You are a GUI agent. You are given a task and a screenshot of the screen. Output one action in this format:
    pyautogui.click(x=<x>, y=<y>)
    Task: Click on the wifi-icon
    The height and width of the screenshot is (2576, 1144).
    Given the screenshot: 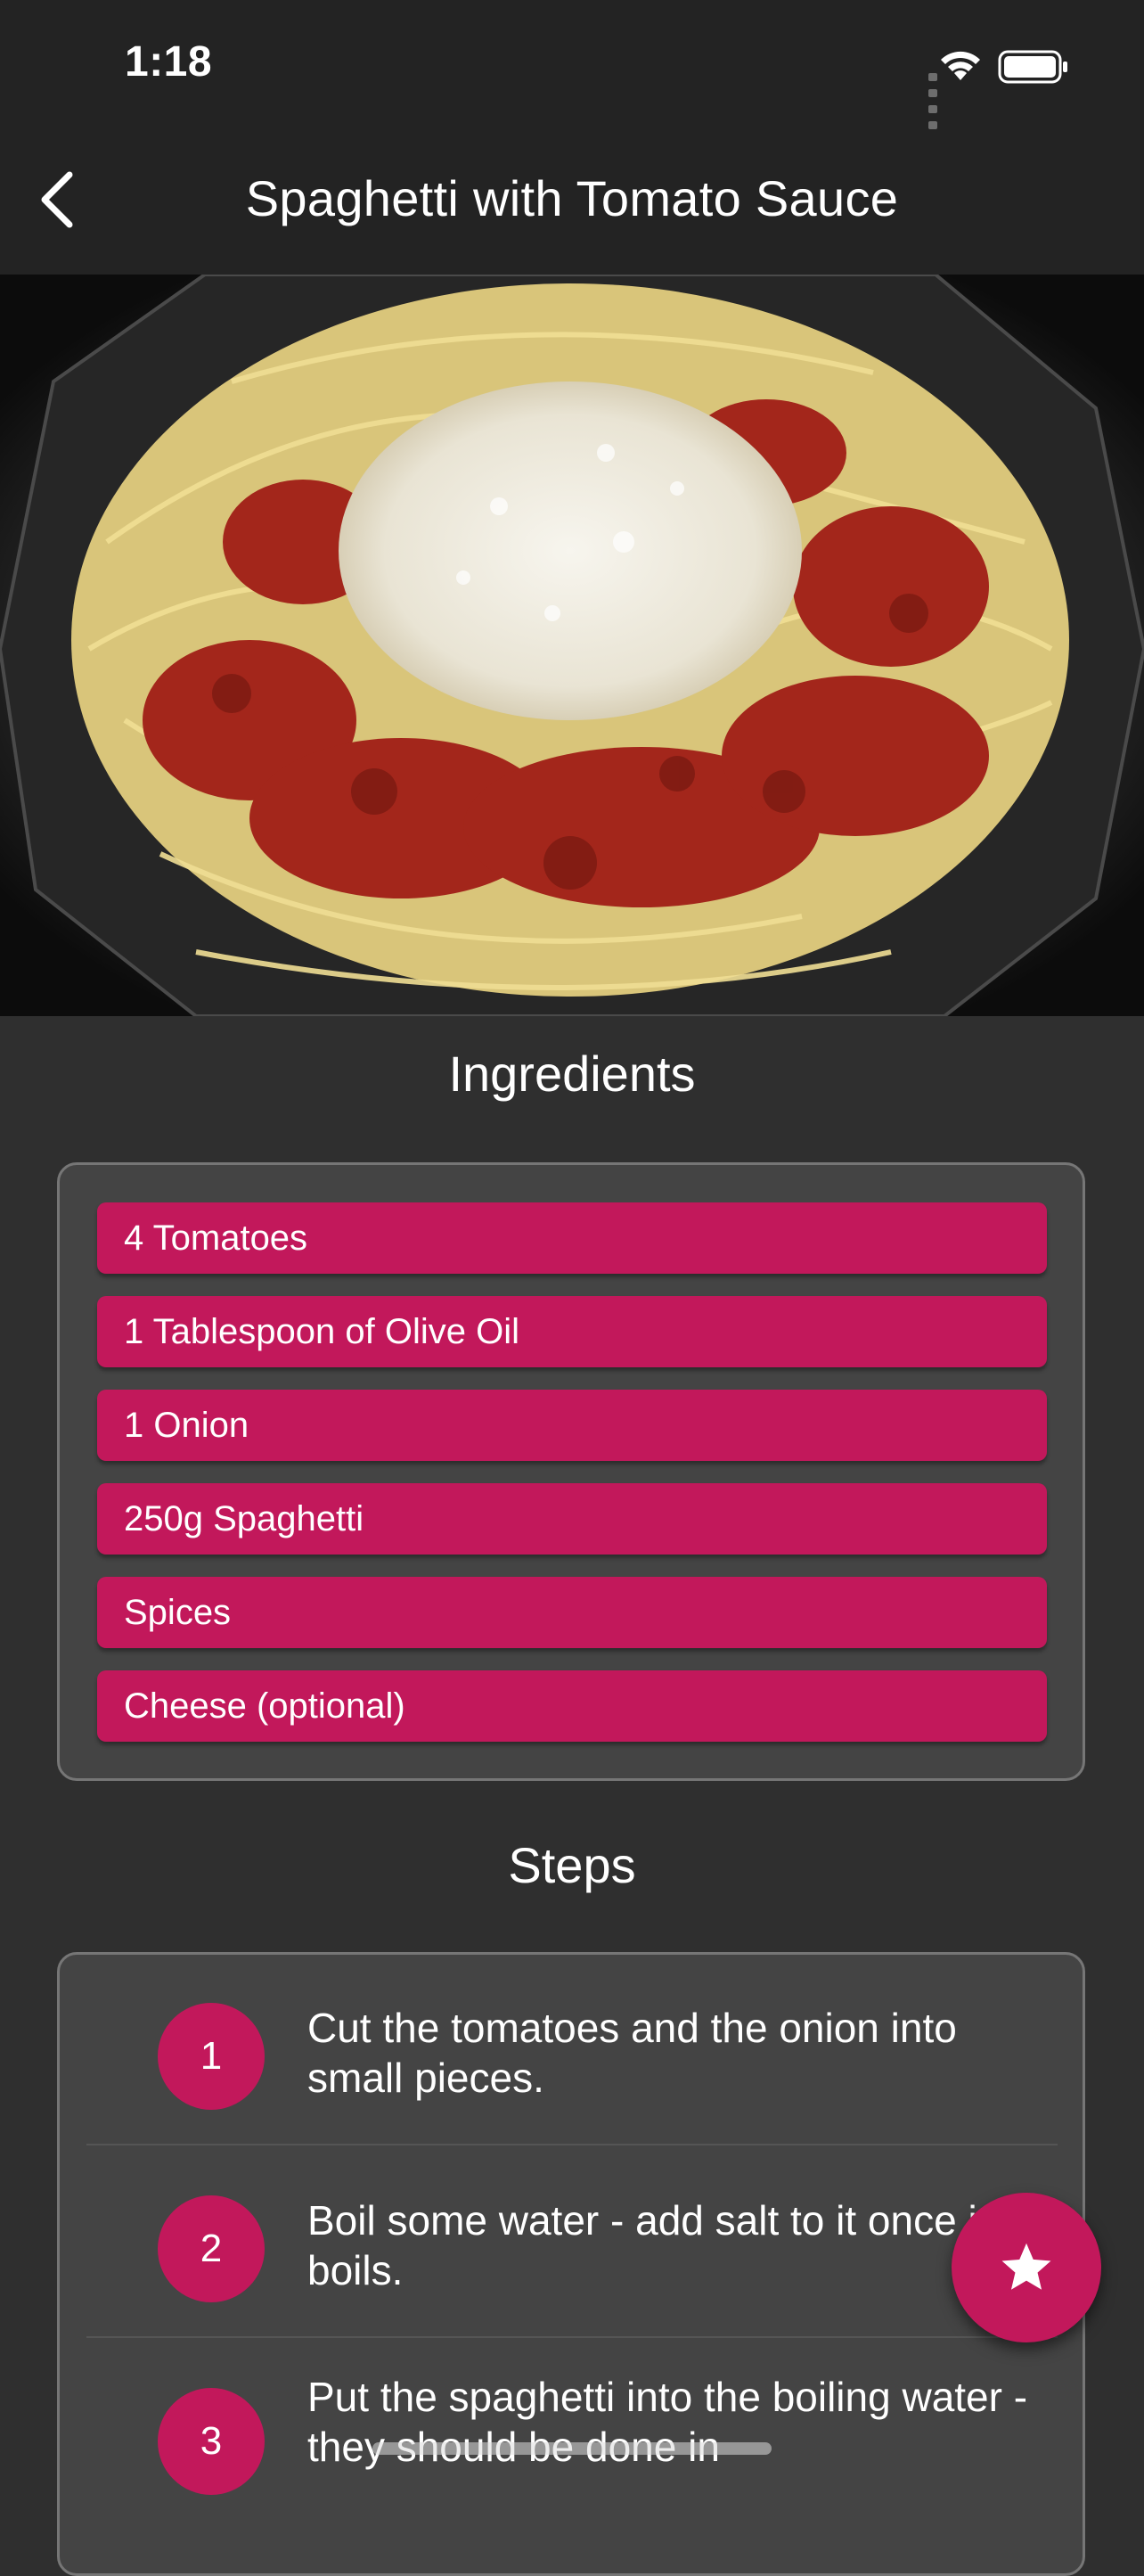 What is the action you would take?
    pyautogui.click(x=960, y=65)
    